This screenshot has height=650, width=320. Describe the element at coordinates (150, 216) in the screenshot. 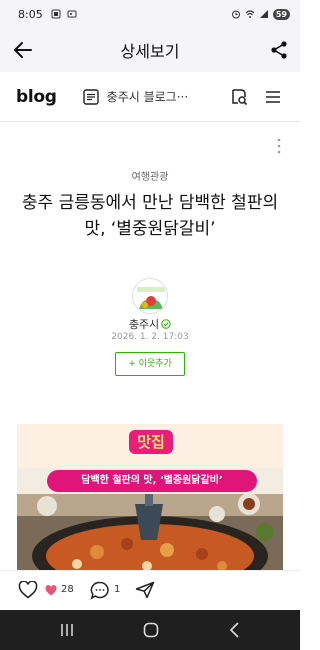

I see `post-title: 충주 금릉동에서 만난 담백한 철판의 맛, ‘별중원닭갈비’` at that location.